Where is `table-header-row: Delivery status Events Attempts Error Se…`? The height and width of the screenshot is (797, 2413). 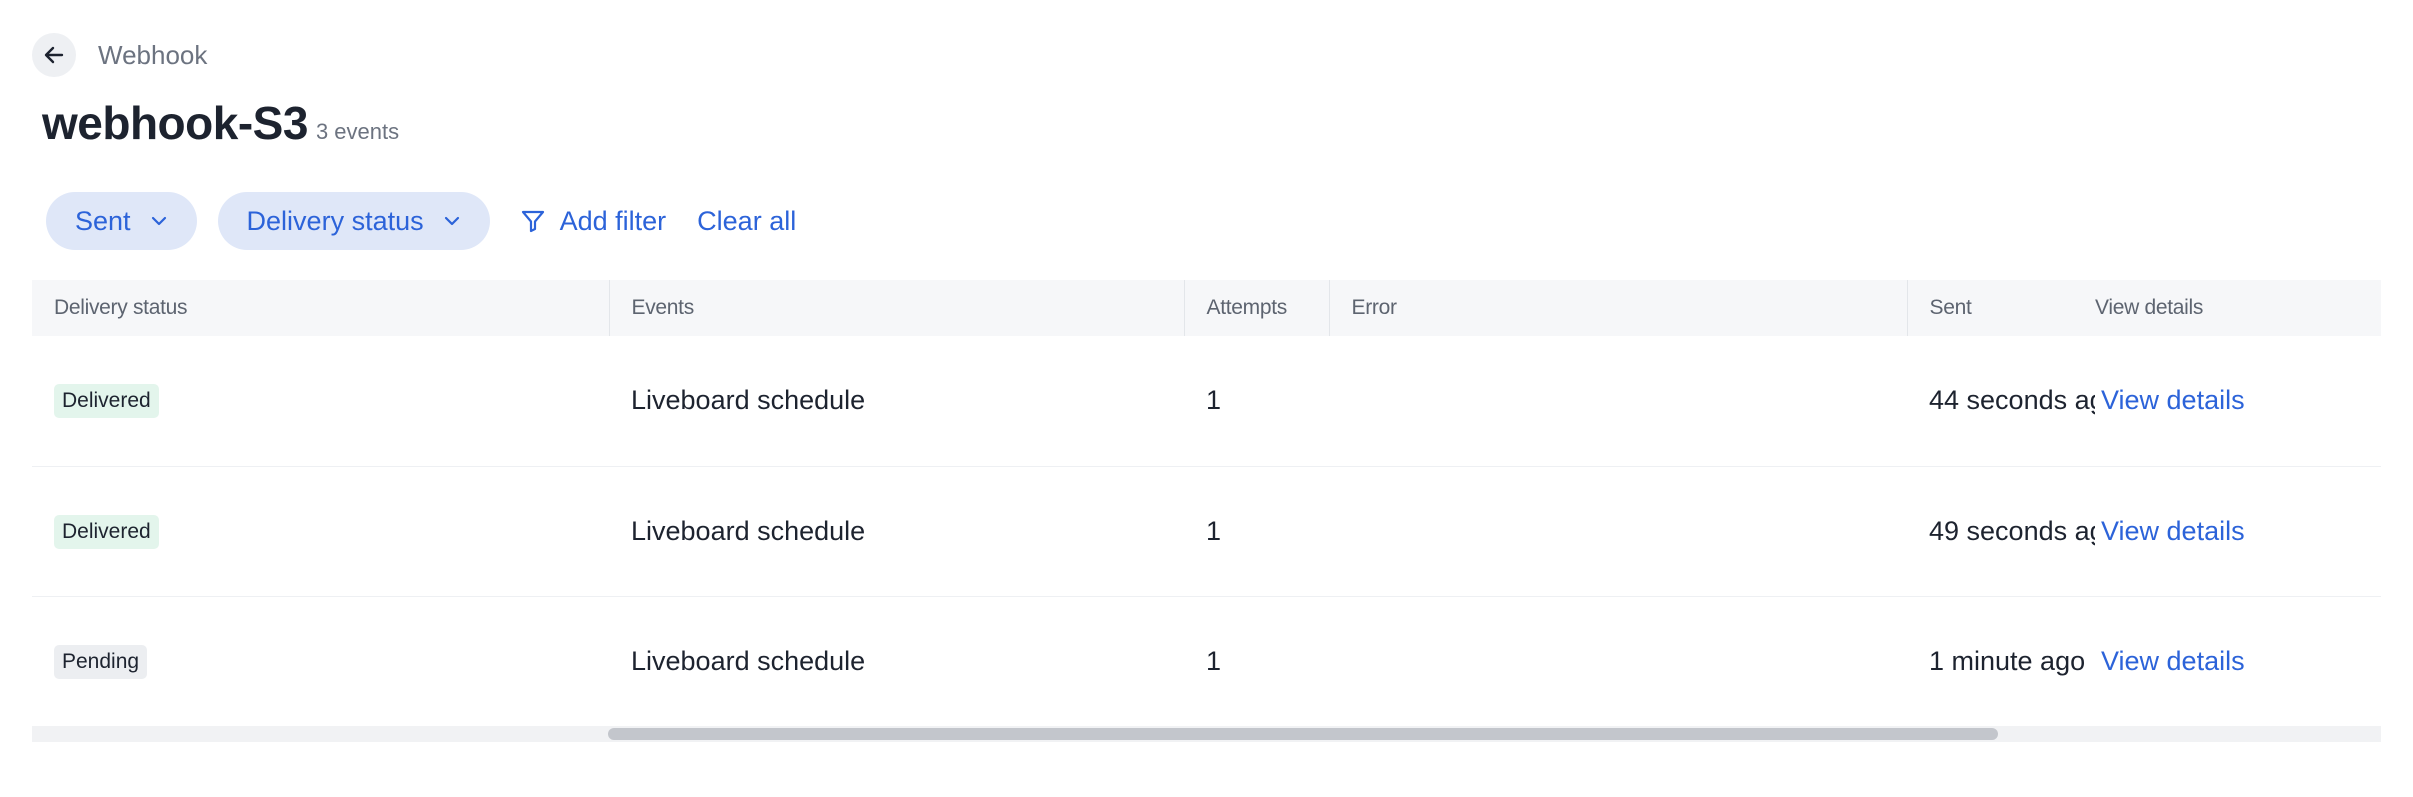
table-header-row: Delivery status Events Attempts Error Se… is located at coordinates (1206, 308).